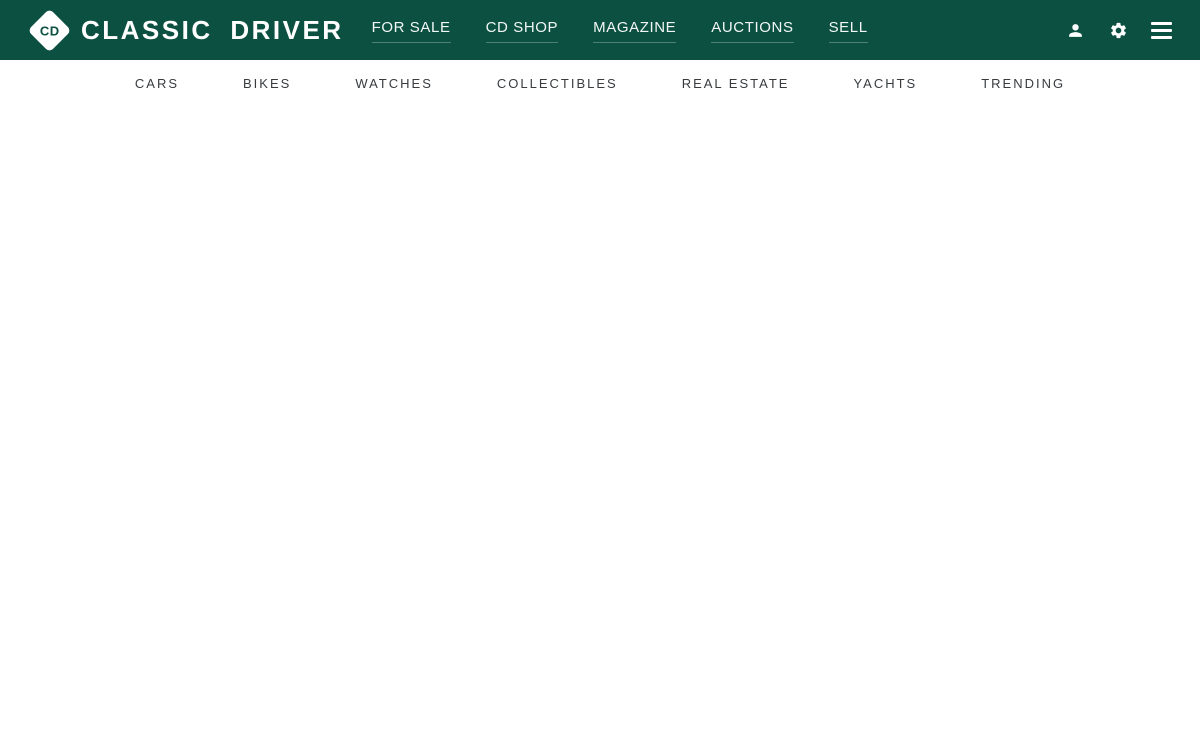 The image size is (1200, 740). What do you see at coordinates (635, 31) in the screenshot?
I see `nav-item-magazine: MAGAZINE` at bounding box center [635, 31].